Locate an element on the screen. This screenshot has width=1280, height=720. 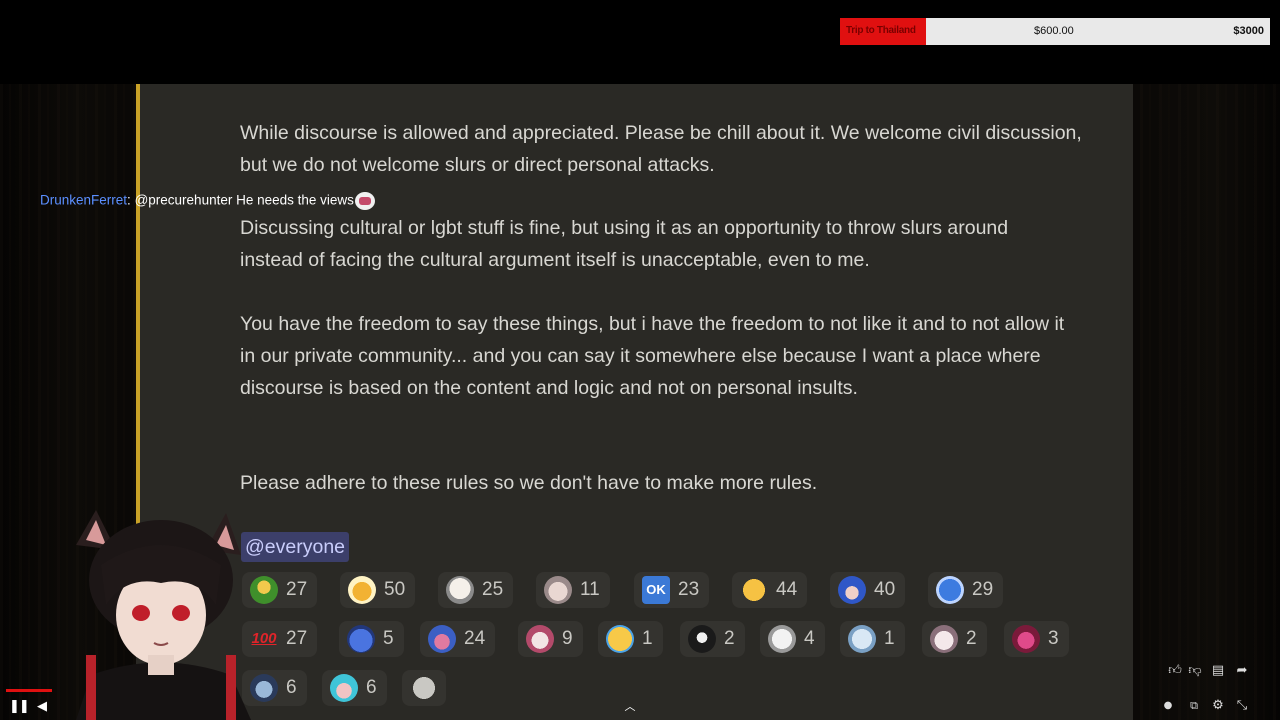
angel-face-emoji-icon is located at coordinates (558, 590).